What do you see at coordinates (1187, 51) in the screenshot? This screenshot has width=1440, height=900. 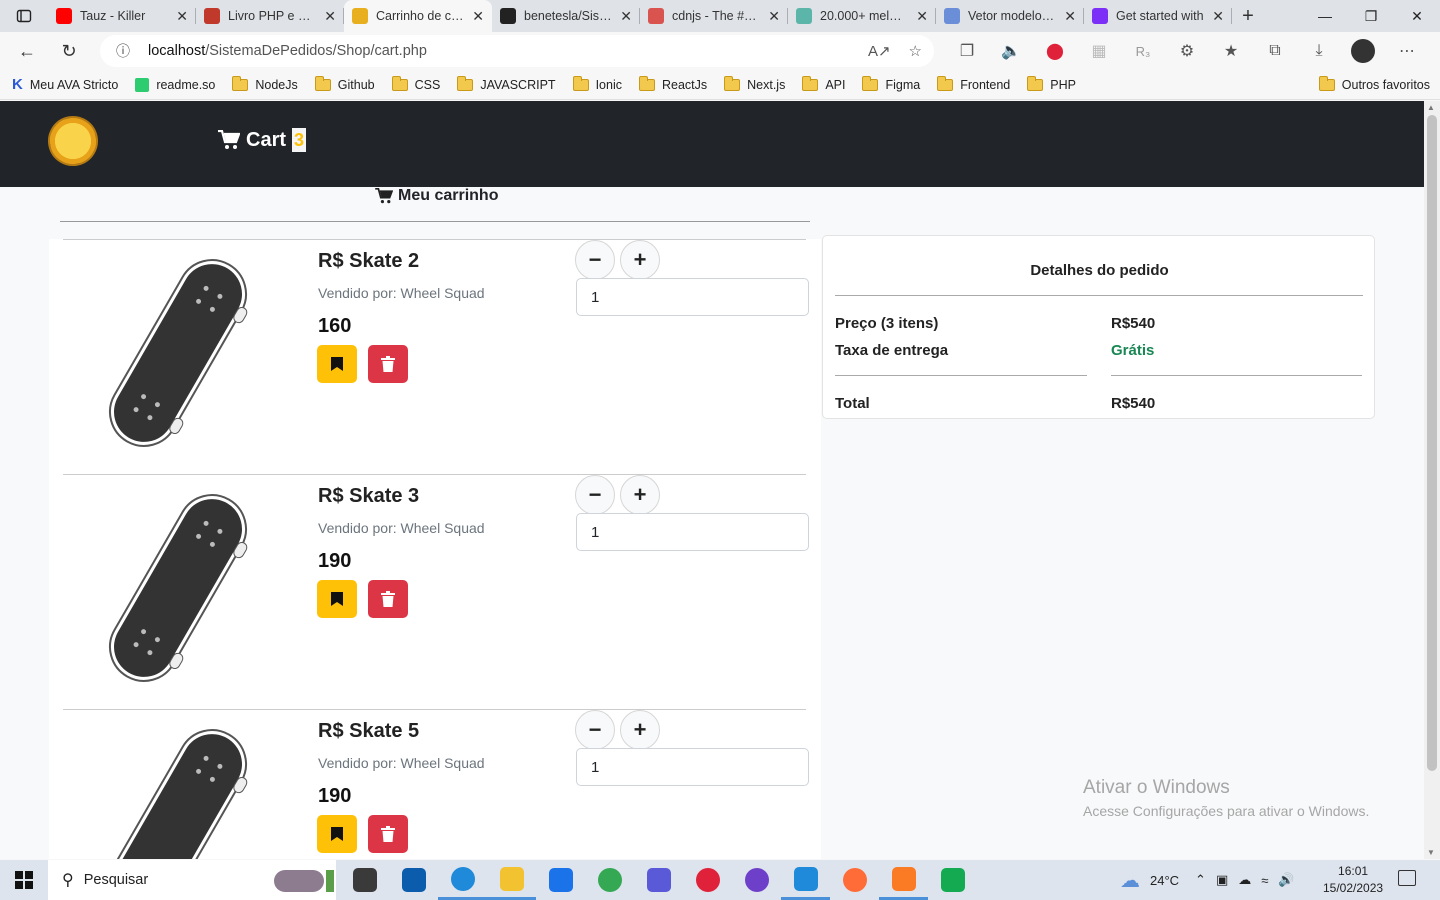 I see `extensions-icon: ⚙` at bounding box center [1187, 51].